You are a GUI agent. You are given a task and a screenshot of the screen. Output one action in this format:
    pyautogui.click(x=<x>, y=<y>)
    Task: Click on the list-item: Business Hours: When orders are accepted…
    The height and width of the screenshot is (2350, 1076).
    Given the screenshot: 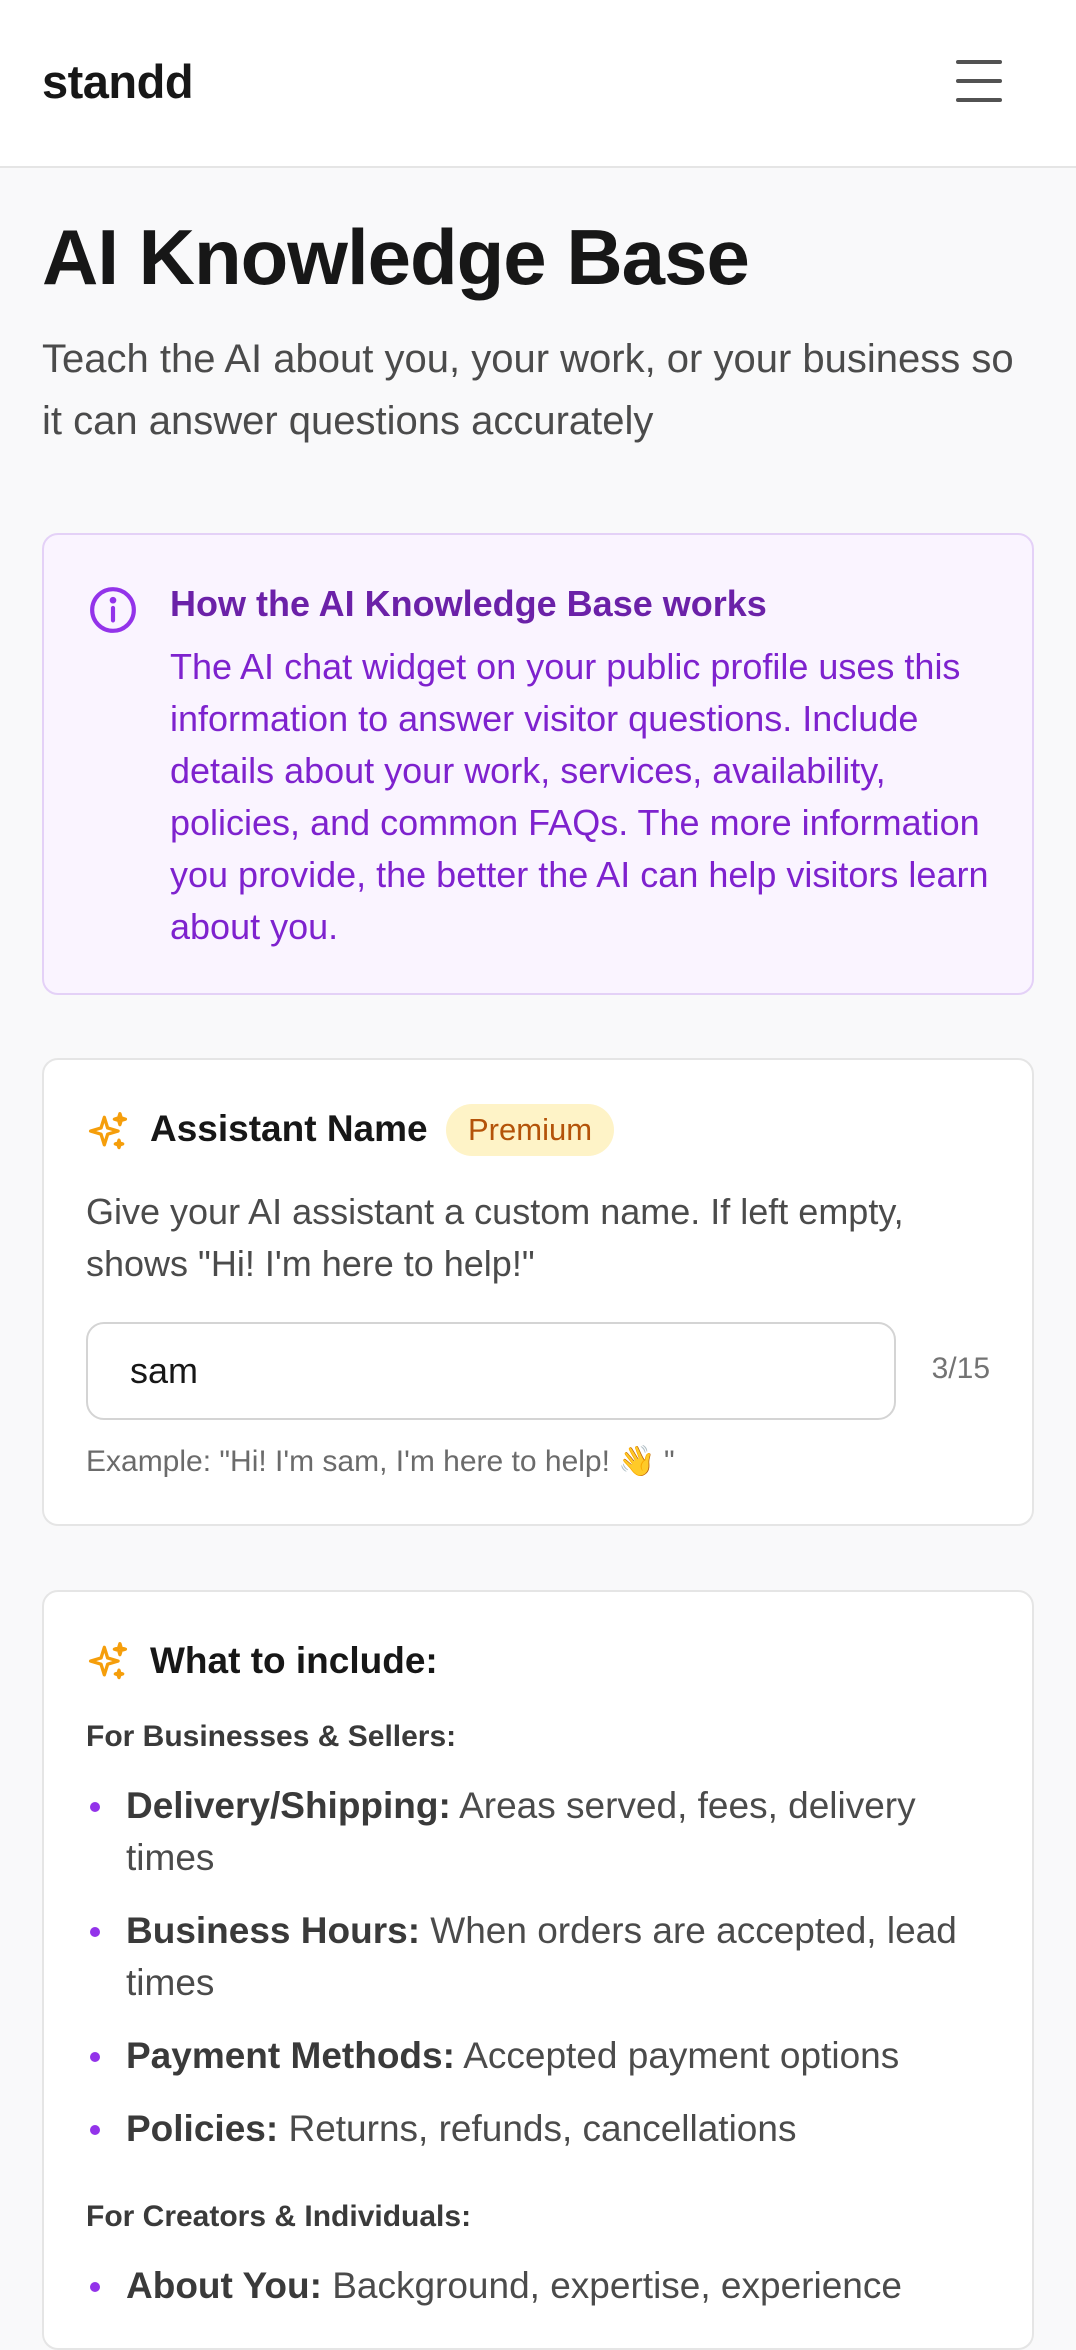 What is the action you would take?
    pyautogui.click(x=546, y=1957)
    